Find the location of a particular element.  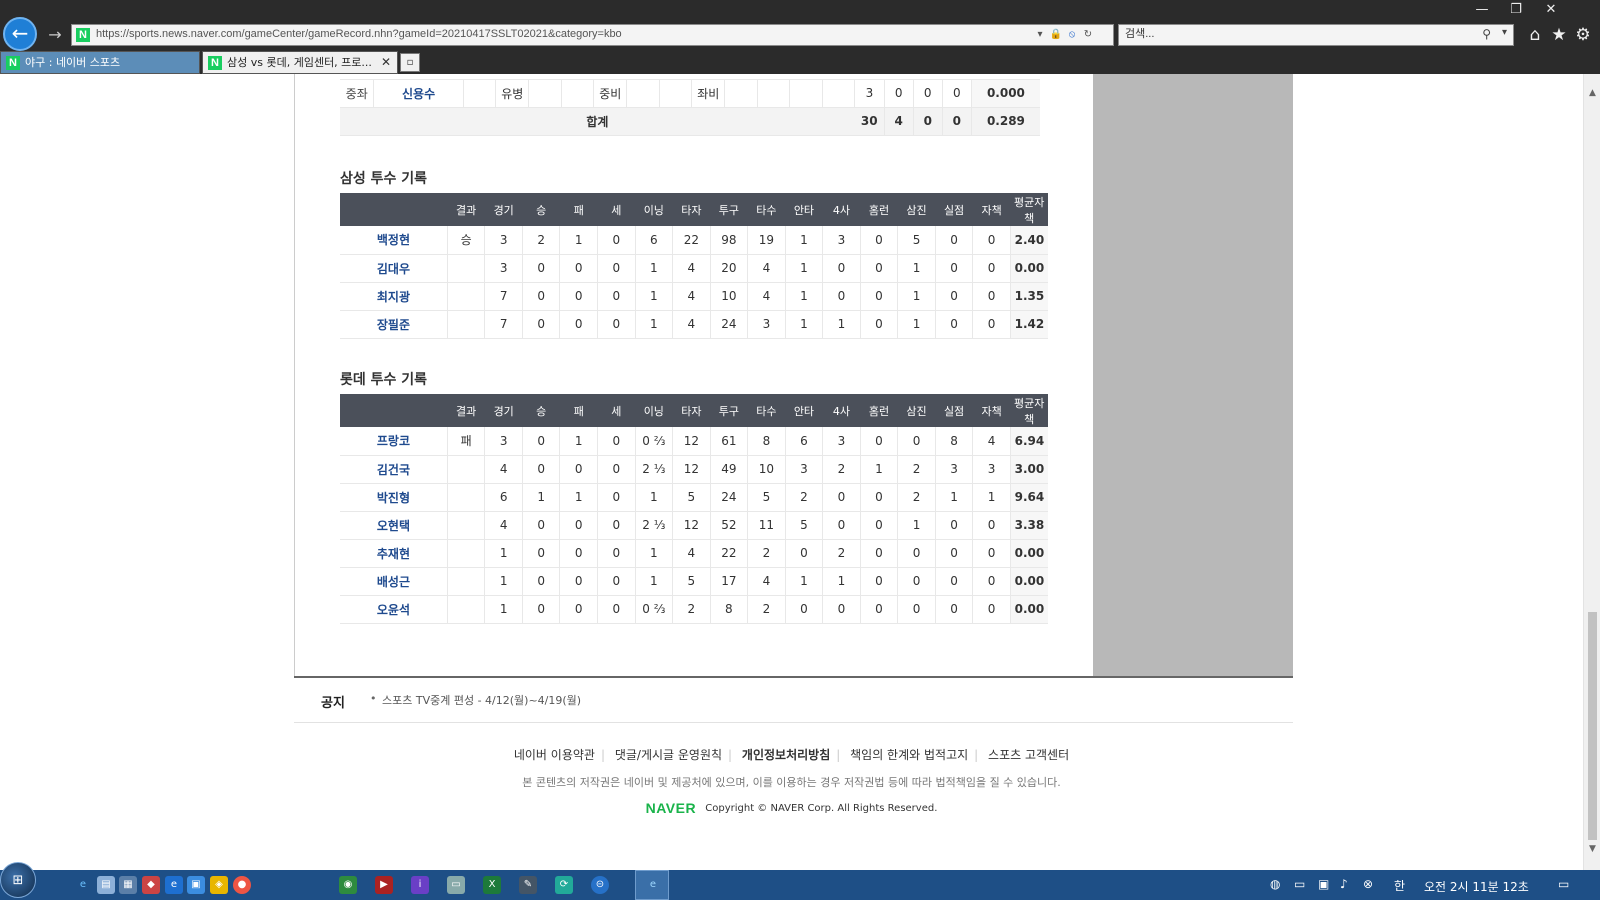

footer-link-terms: 네이버 이용약관 is located at coordinates (554, 755).